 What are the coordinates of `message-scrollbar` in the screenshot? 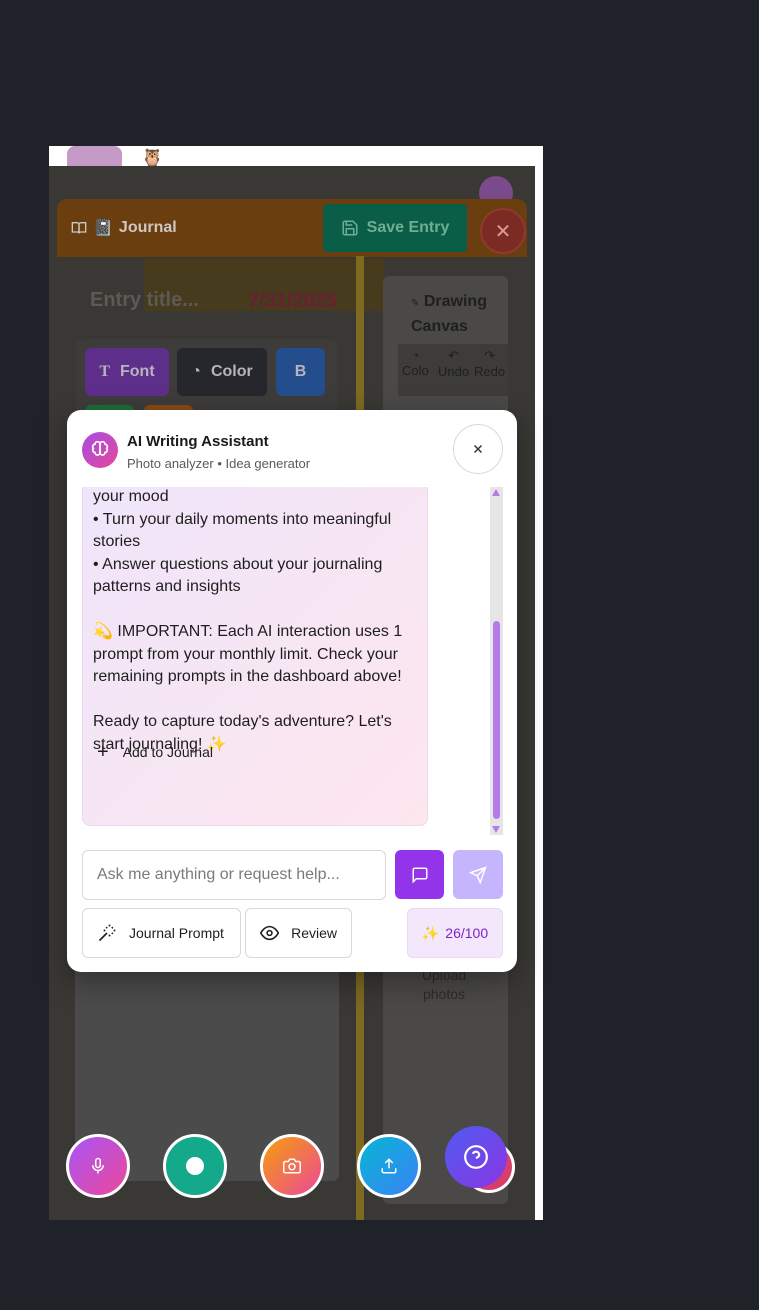 It's located at (496, 661).